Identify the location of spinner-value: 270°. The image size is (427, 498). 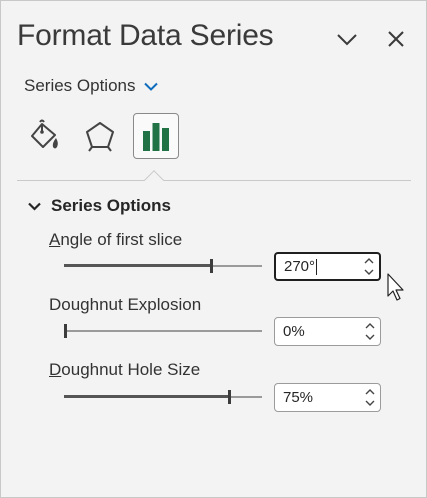
(300, 266).